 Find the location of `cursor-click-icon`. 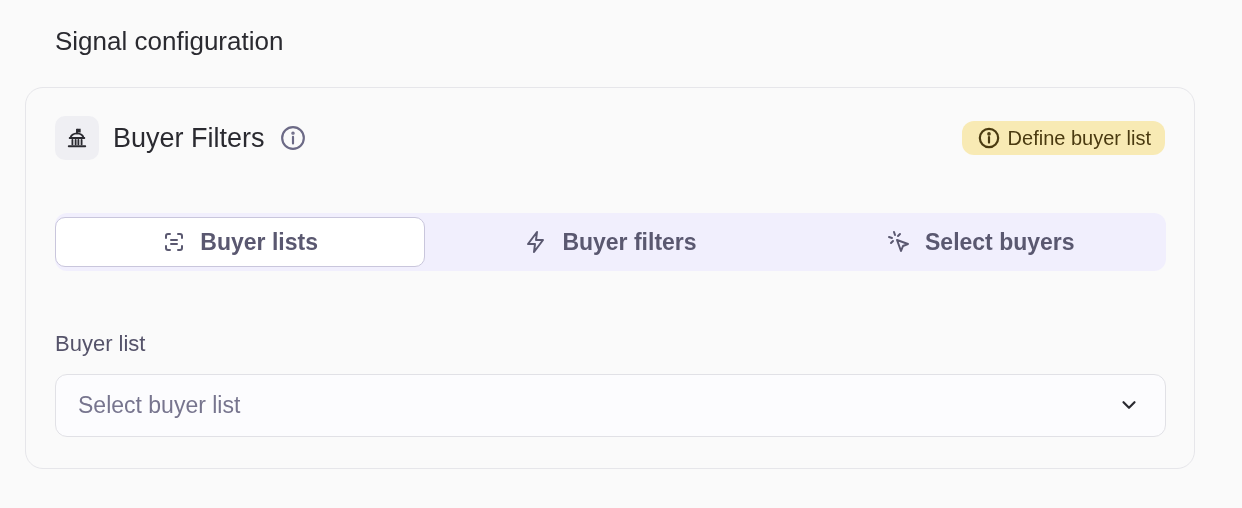

cursor-click-icon is located at coordinates (899, 242).